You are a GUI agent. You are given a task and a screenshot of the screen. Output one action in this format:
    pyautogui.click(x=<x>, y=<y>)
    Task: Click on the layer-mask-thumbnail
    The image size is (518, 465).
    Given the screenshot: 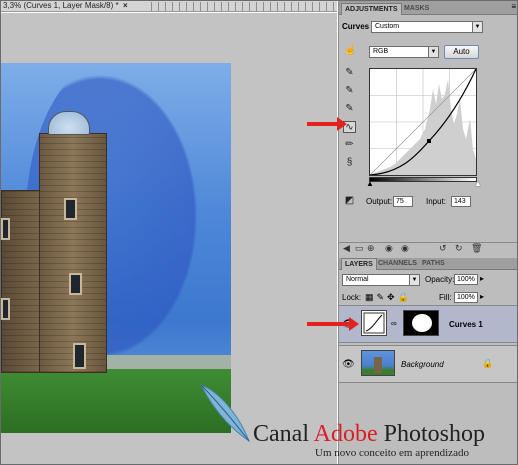 What is the action you would take?
    pyautogui.click(x=421, y=323)
    